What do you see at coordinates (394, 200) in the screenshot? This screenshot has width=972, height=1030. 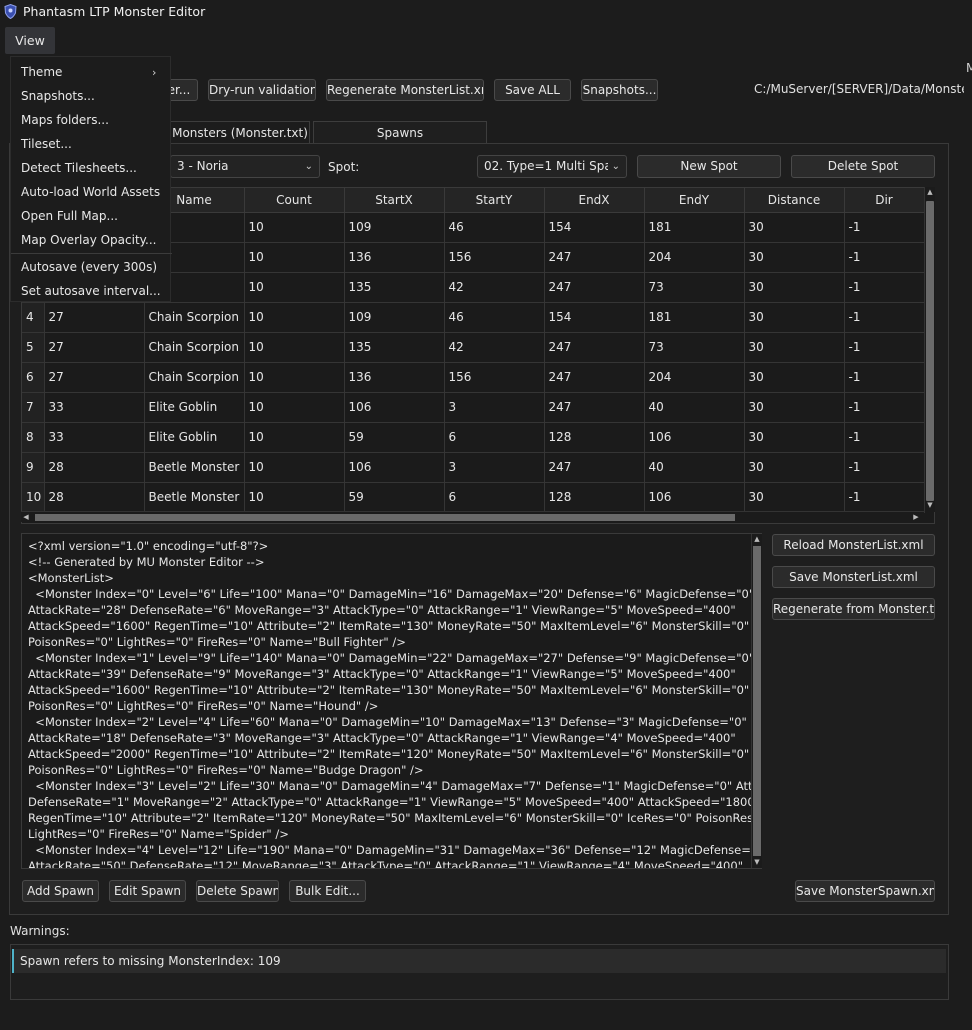 I see `header-startx: StartX` at bounding box center [394, 200].